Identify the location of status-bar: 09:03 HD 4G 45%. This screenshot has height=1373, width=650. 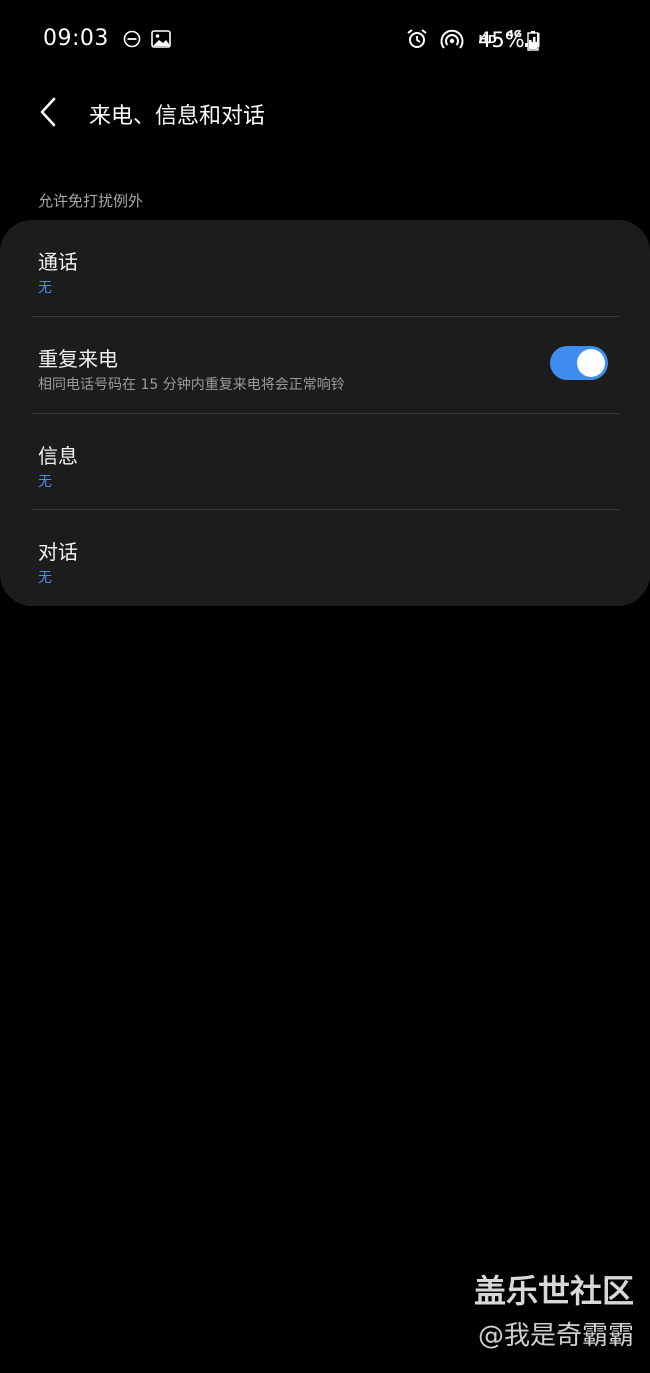
(325, 41).